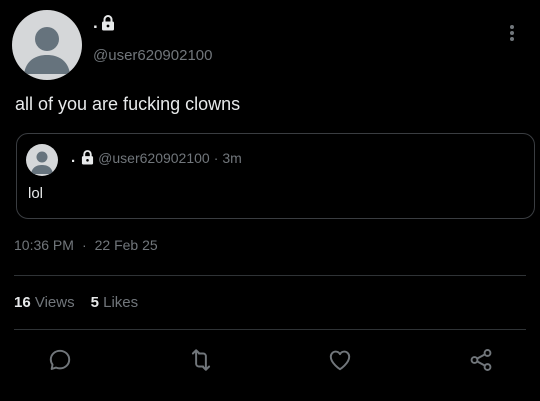  I want to click on quoted-tweet-header: . @user620902100 · 3m, so click(156, 157).